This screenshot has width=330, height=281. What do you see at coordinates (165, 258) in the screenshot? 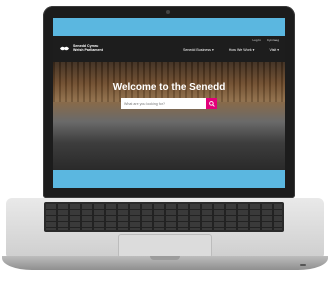
I see `lid-notch` at bounding box center [165, 258].